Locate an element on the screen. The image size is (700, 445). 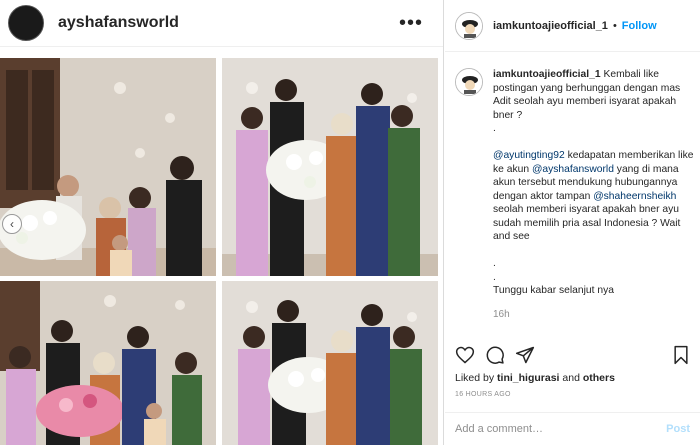
heart-icon is located at coordinates (465, 355).